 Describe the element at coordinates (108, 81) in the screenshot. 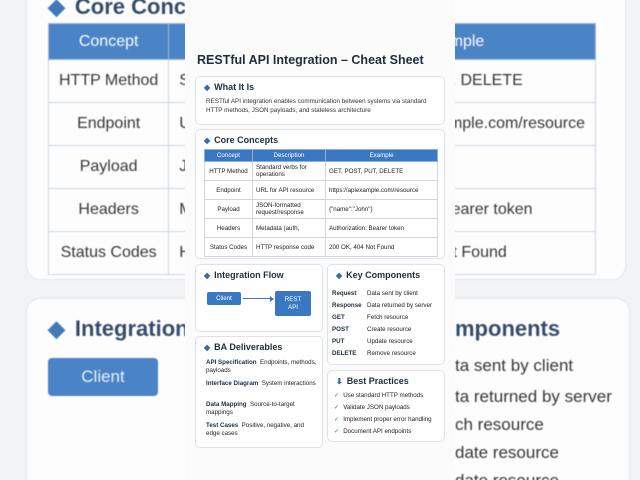

I see `bg-concept: HTTP Method` at that location.